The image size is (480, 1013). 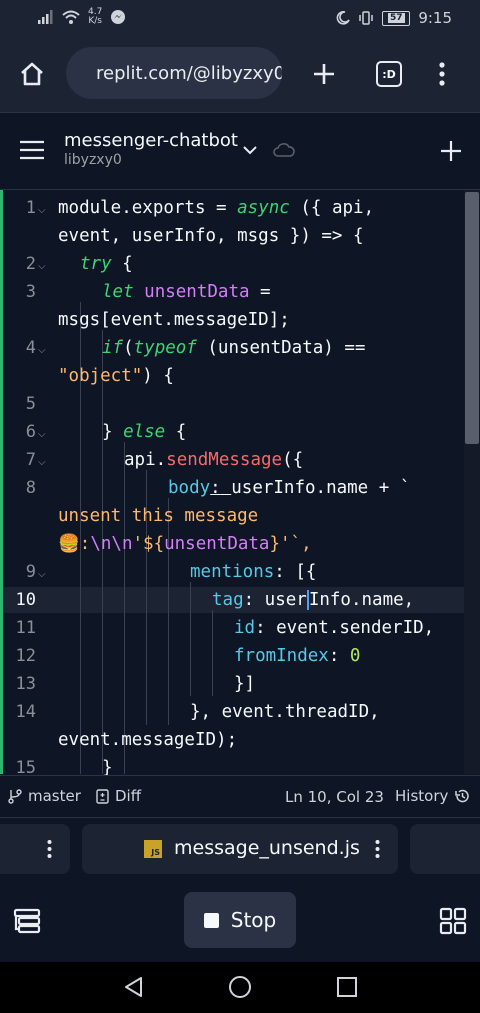 What do you see at coordinates (334, 628) in the screenshot?
I see `code-line: id: event.senderID,` at bounding box center [334, 628].